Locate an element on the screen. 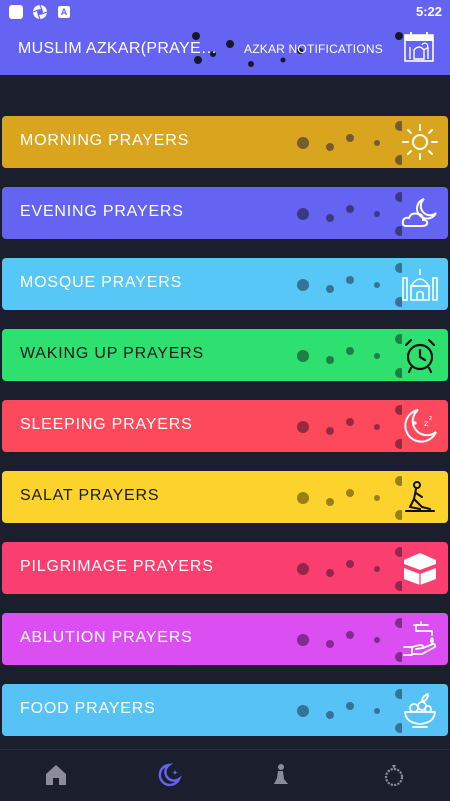 Image resolution: width=450 pixels, height=801 pixels. category-card-sleeping: SLEEPING PRAYERS z z is located at coordinates (225, 426).